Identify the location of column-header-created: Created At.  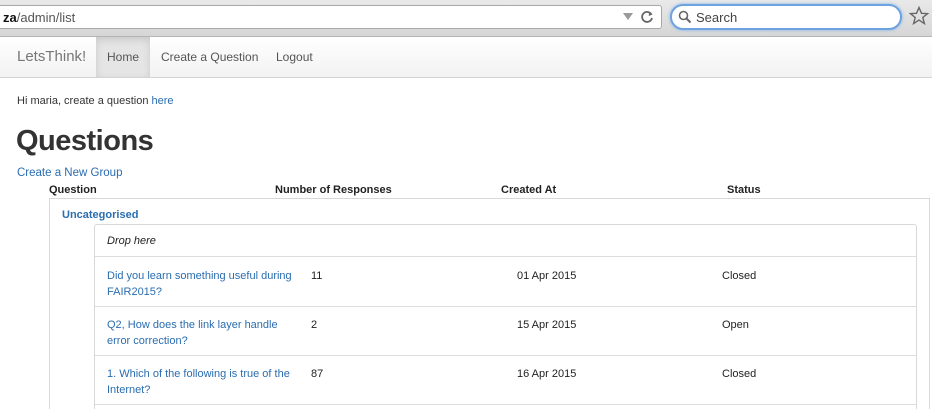
(529, 190).